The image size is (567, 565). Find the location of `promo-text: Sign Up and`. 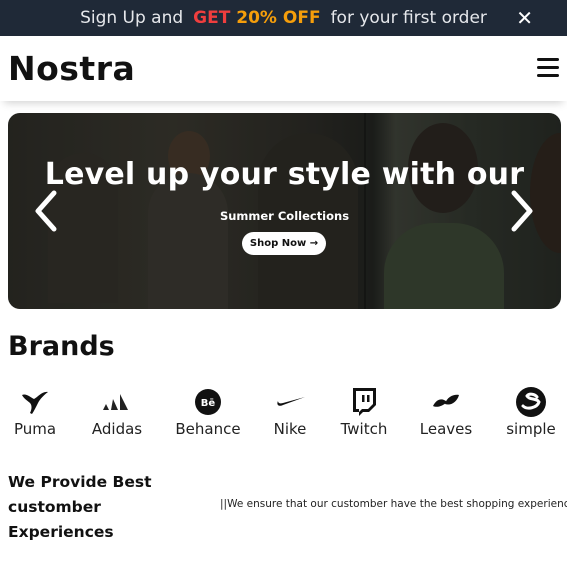

promo-text: Sign Up and is located at coordinates (132, 18).